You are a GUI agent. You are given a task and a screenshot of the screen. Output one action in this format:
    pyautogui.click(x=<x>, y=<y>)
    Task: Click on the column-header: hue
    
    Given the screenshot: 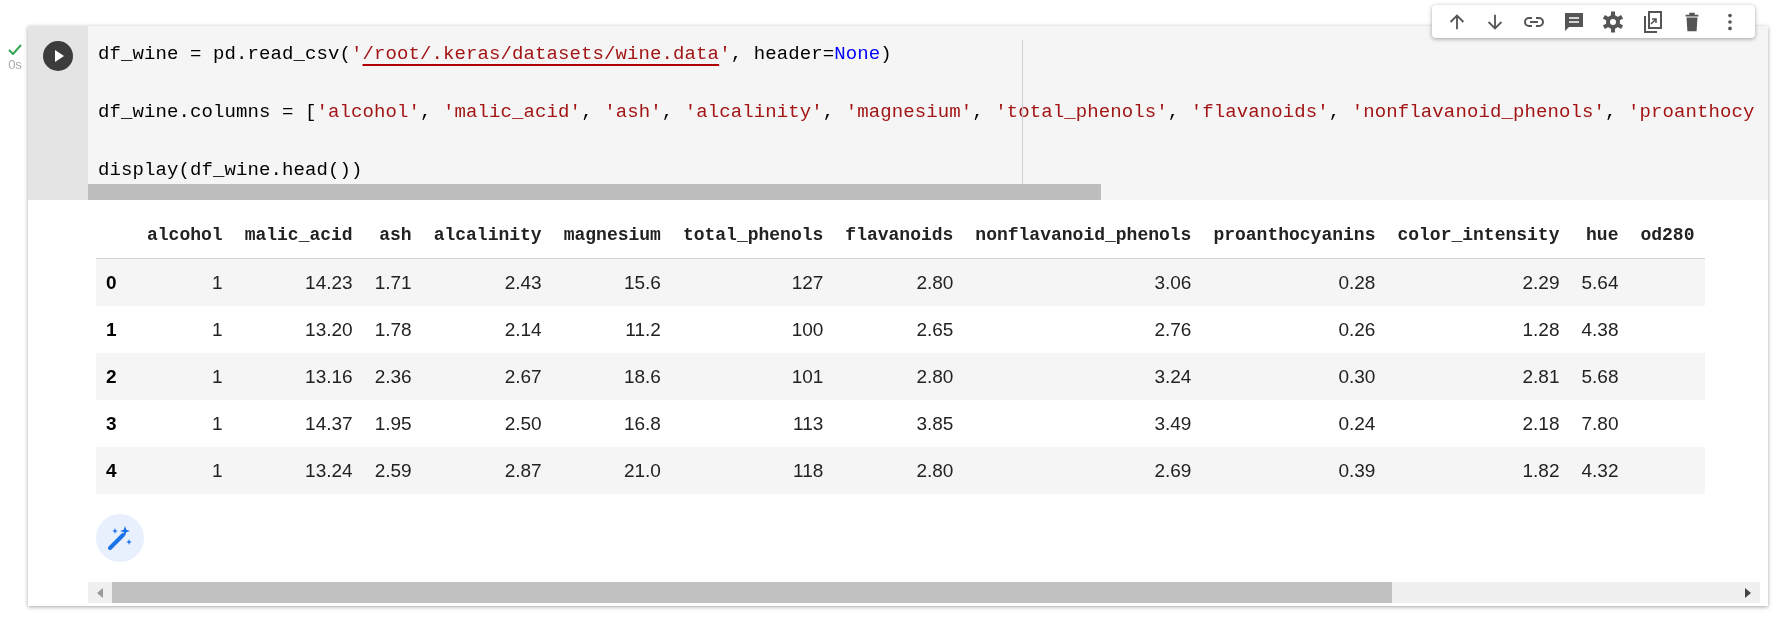 What is the action you would take?
    pyautogui.click(x=1600, y=235)
    